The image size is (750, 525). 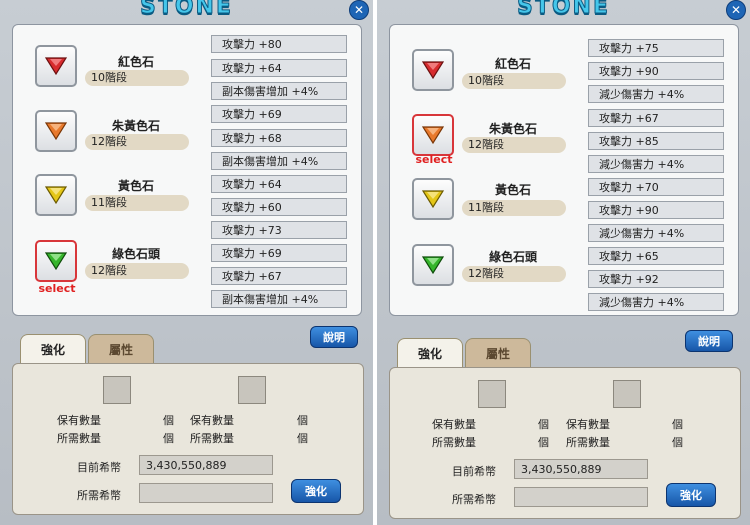 What do you see at coordinates (656, 279) in the screenshot?
I see `stat-row: 攻擊力 +92` at bounding box center [656, 279].